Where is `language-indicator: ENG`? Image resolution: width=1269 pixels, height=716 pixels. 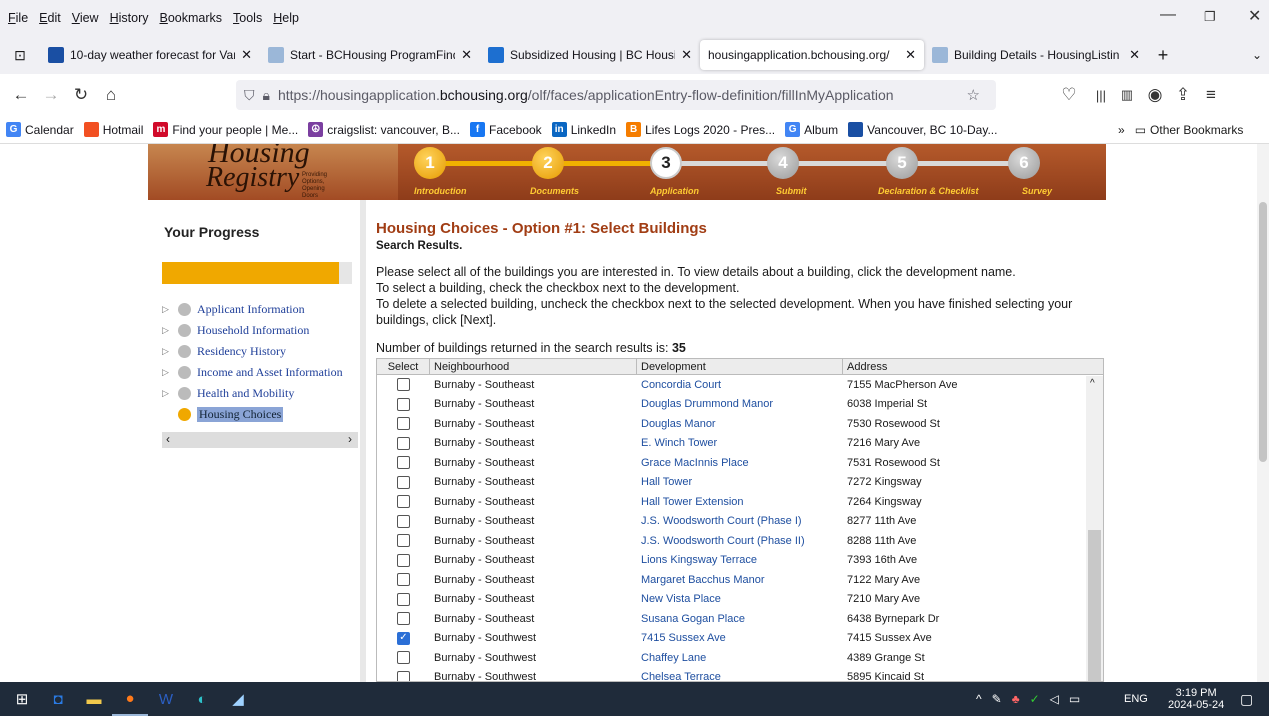 language-indicator: ENG is located at coordinates (1136, 699).